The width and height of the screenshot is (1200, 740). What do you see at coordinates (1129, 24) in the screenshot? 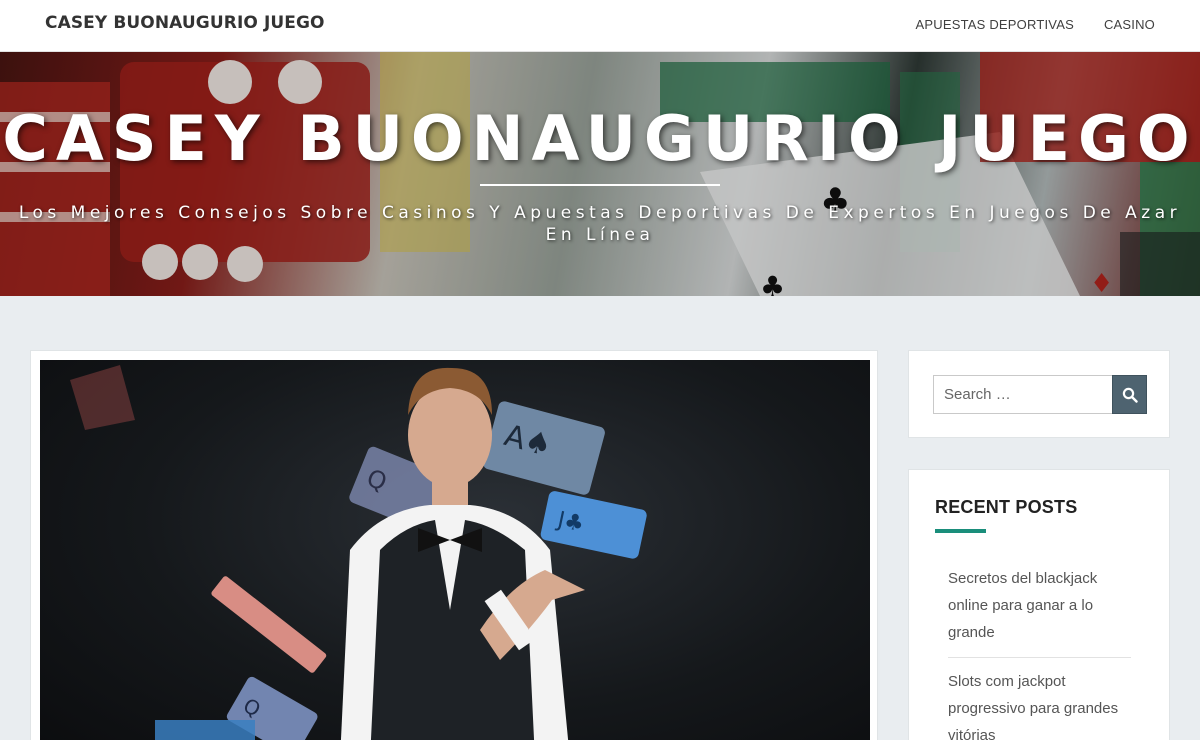
I see `nav-item-casino: CASINO` at bounding box center [1129, 24].